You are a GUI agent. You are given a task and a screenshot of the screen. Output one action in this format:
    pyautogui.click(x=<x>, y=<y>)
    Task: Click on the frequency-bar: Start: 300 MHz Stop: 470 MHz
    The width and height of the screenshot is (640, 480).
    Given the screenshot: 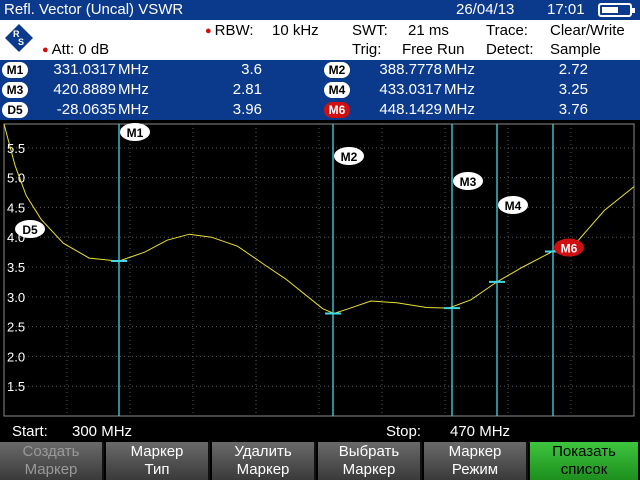 What is the action you would take?
    pyautogui.click(x=320, y=431)
    